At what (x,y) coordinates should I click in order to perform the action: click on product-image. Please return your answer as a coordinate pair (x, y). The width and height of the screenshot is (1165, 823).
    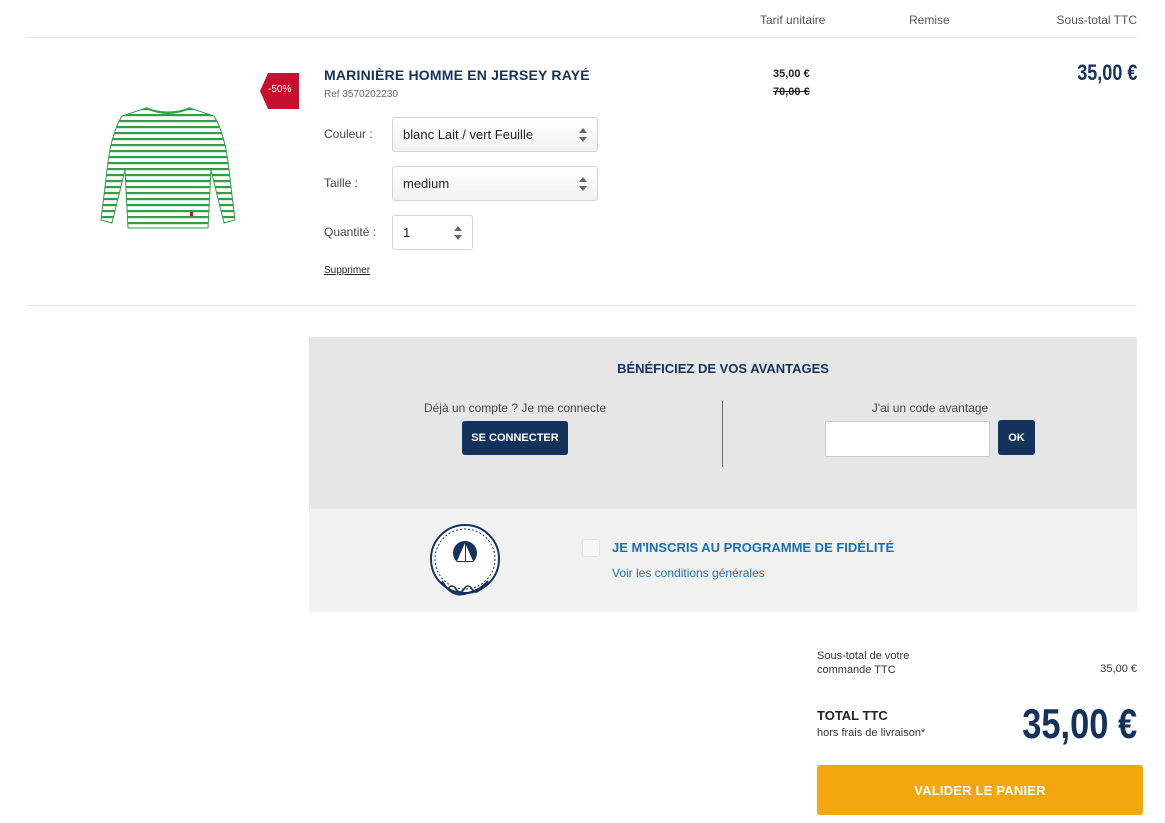
    Looking at the image, I should click on (168, 166).